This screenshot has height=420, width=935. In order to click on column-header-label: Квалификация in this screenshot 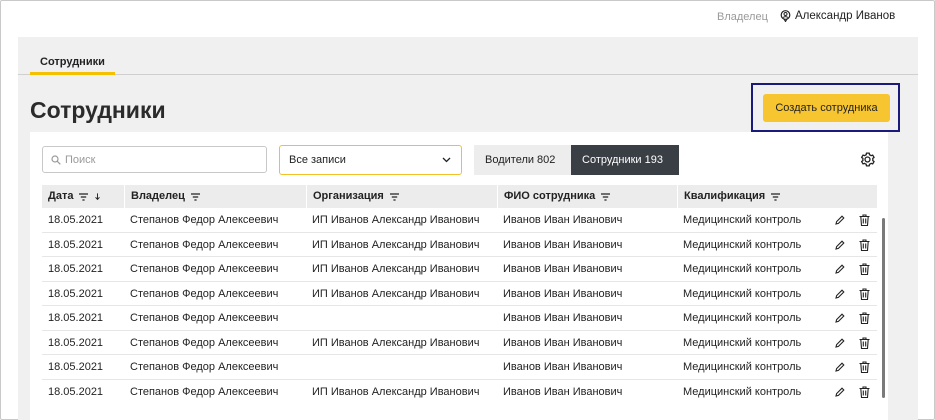, I will do `click(725, 196)`.